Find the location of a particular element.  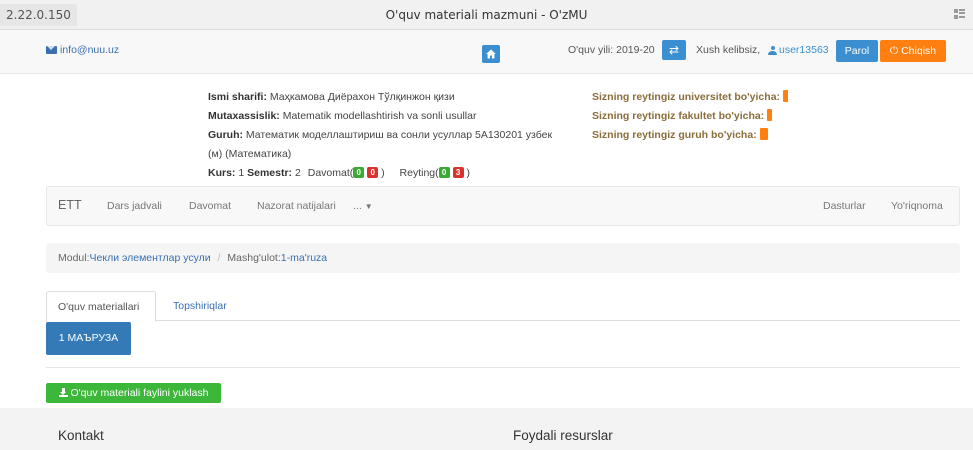

mashgulot-label: Mashg'ulot: is located at coordinates (254, 258).